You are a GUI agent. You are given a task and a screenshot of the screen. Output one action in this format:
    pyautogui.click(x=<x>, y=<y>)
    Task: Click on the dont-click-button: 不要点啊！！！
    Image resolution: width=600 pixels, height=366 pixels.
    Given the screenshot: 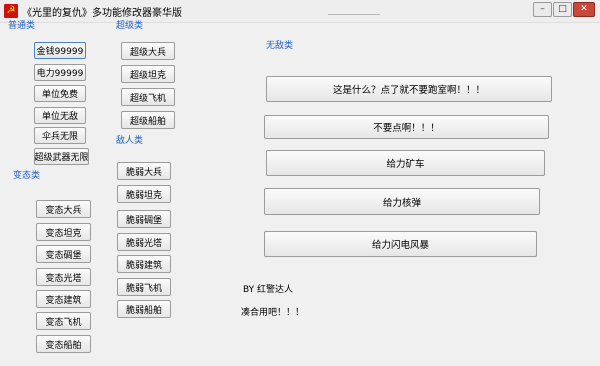 What is the action you would take?
    pyautogui.click(x=406, y=127)
    